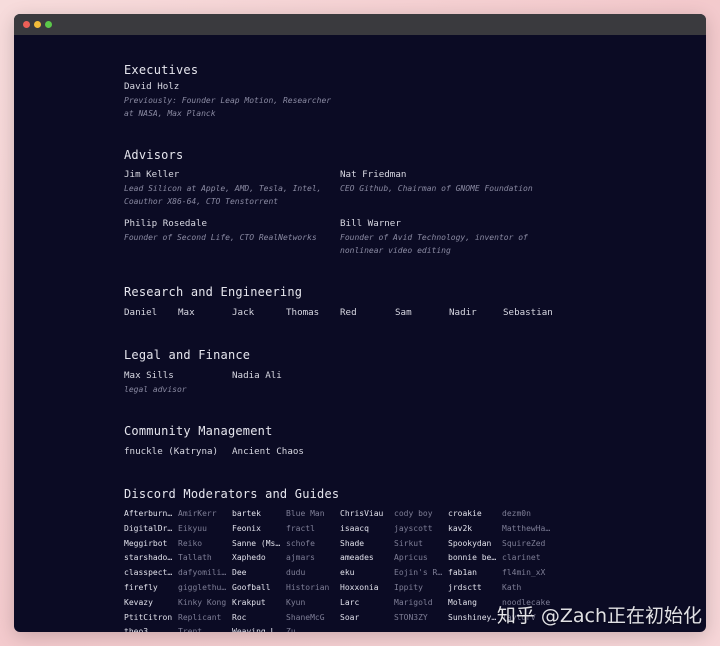 This screenshot has width=720, height=646. I want to click on close-window-button, so click(26, 24).